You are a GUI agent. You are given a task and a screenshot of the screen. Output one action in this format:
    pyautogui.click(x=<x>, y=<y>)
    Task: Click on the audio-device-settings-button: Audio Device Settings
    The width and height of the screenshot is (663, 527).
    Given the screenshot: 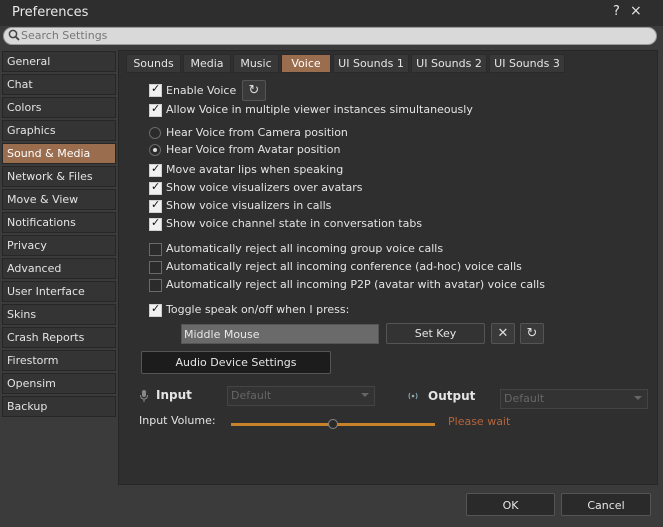 What is the action you would take?
    pyautogui.click(x=236, y=362)
    